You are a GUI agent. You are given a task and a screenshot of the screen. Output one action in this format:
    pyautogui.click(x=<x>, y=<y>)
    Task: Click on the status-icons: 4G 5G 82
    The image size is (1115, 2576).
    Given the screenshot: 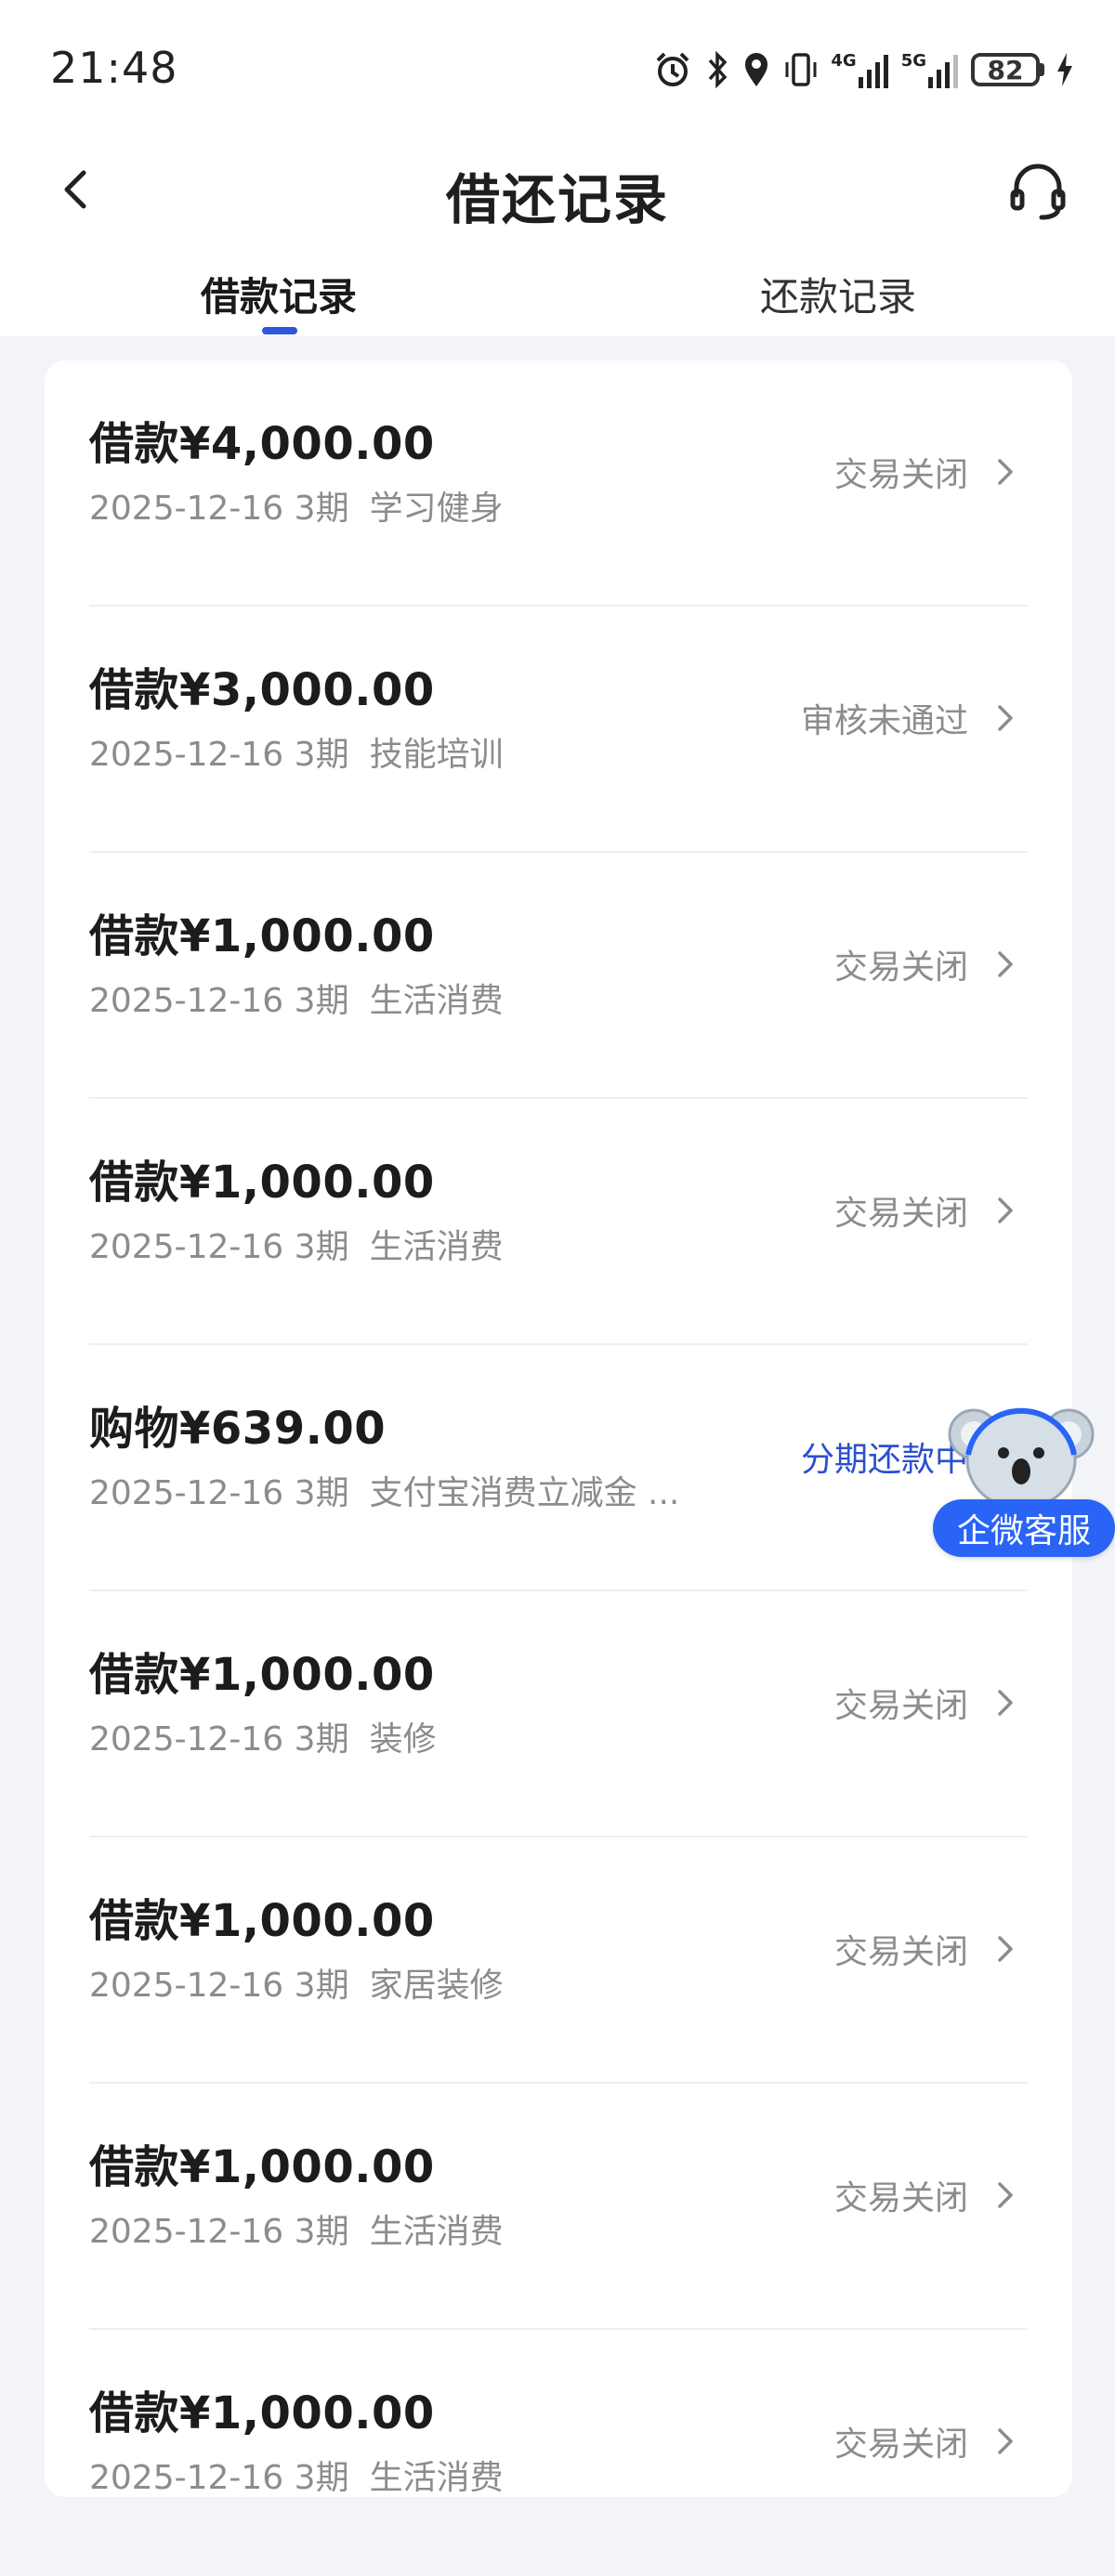 What is the action you would take?
    pyautogui.click(x=863, y=70)
    